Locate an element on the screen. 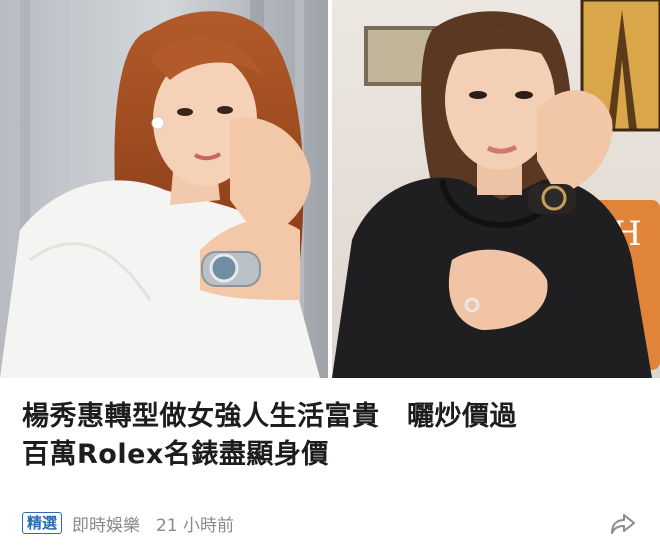  share-button is located at coordinates (623, 524).